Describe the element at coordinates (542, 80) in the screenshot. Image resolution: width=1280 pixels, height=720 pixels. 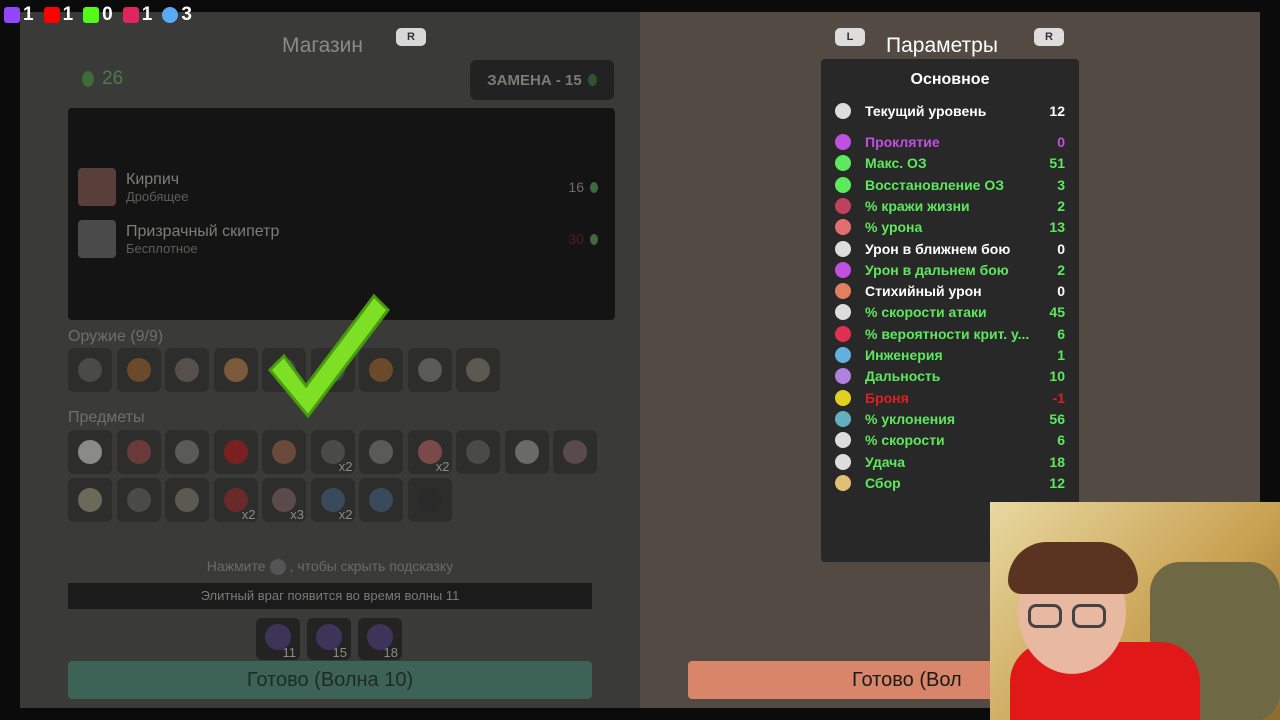
I see `reroll-button: ЗАМЕНА - 15` at that location.